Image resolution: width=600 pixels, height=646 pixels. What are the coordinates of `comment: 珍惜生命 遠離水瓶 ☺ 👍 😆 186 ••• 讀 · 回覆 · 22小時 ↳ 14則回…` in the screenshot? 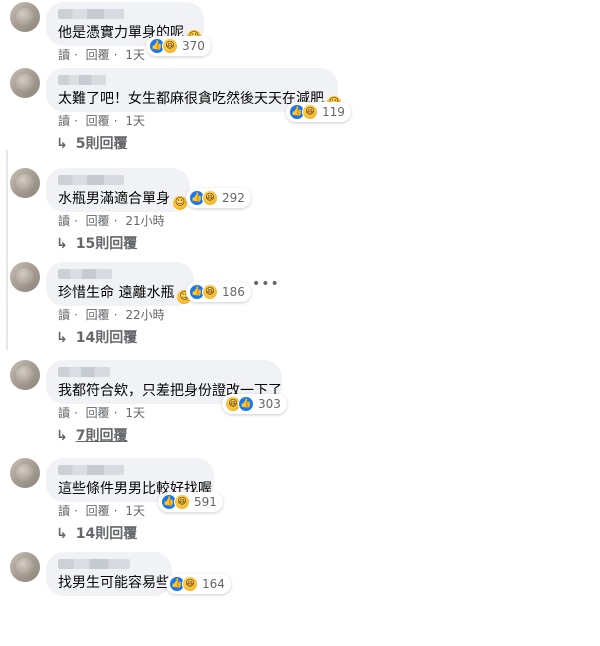 It's located at (300, 308).